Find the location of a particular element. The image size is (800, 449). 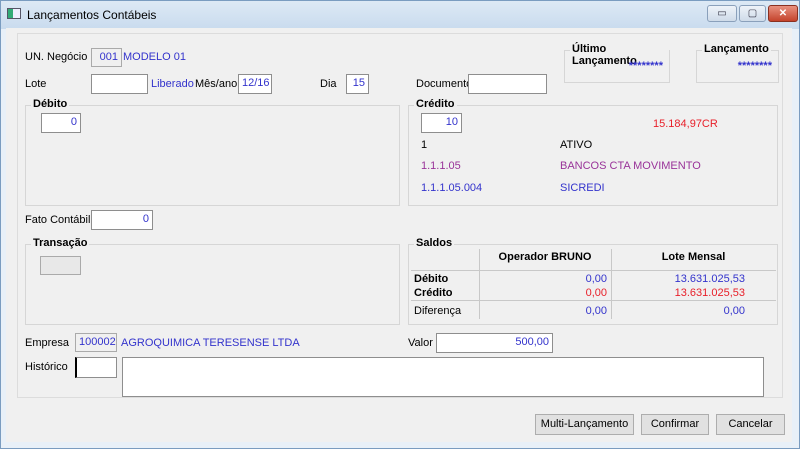

saldos-row-label: Diferença is located at coordinates (438, 311).